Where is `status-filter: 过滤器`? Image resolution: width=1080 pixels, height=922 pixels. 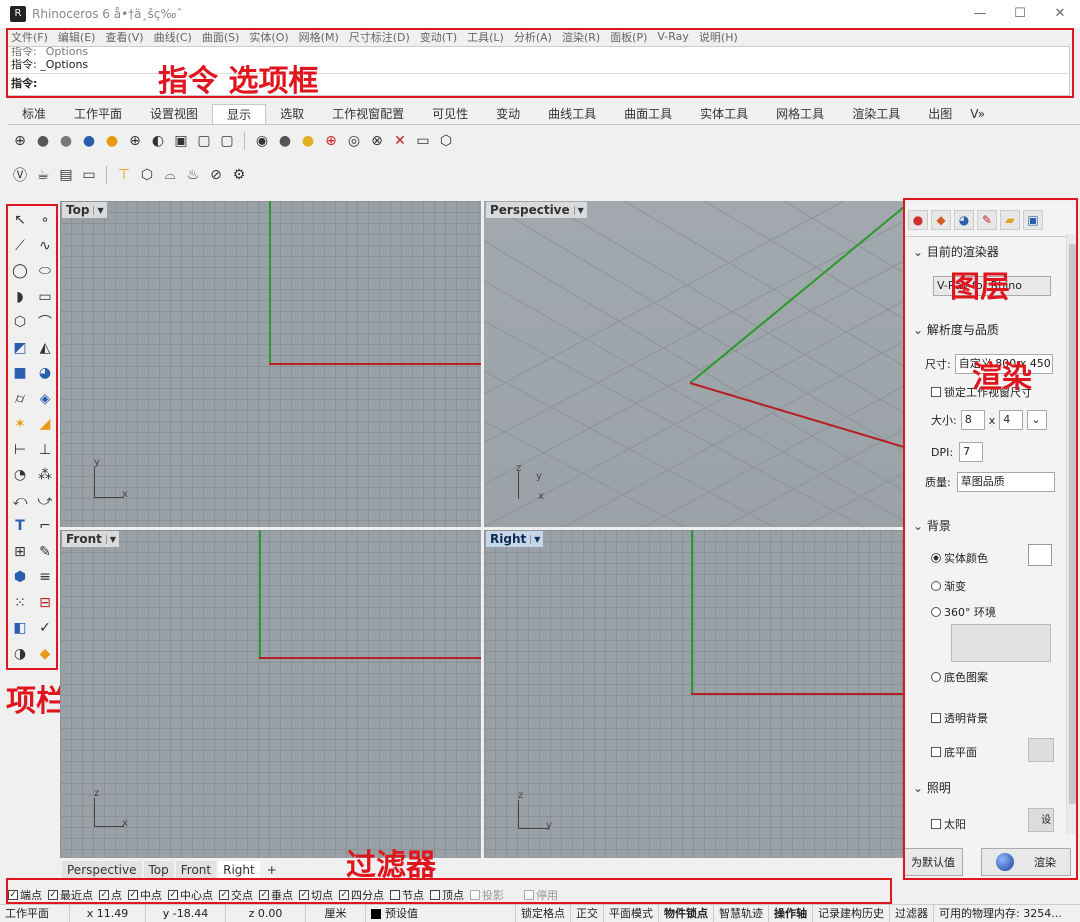
status-filter: 过滤器 is located at coordinates (912, 913).